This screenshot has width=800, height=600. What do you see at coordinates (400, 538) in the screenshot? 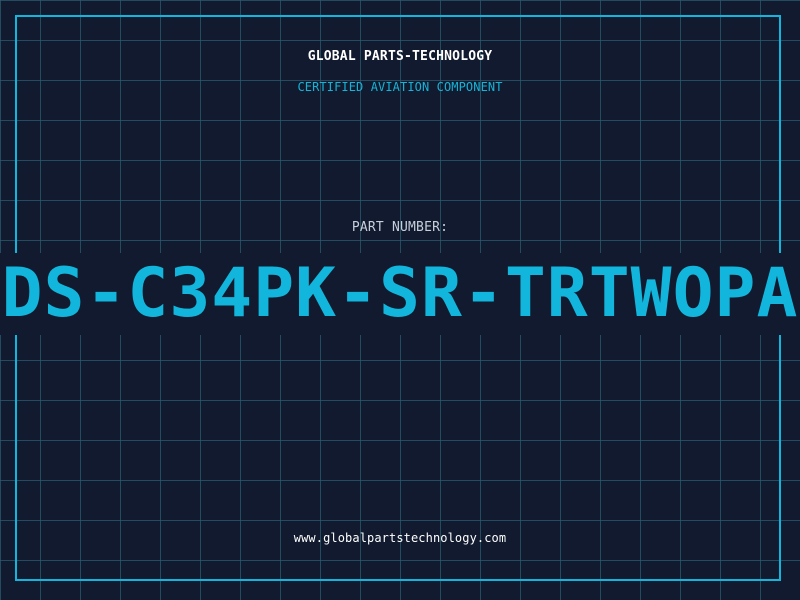
I see `website-url: www.globalpartstechnology.com` at bounding box center [400, 538].